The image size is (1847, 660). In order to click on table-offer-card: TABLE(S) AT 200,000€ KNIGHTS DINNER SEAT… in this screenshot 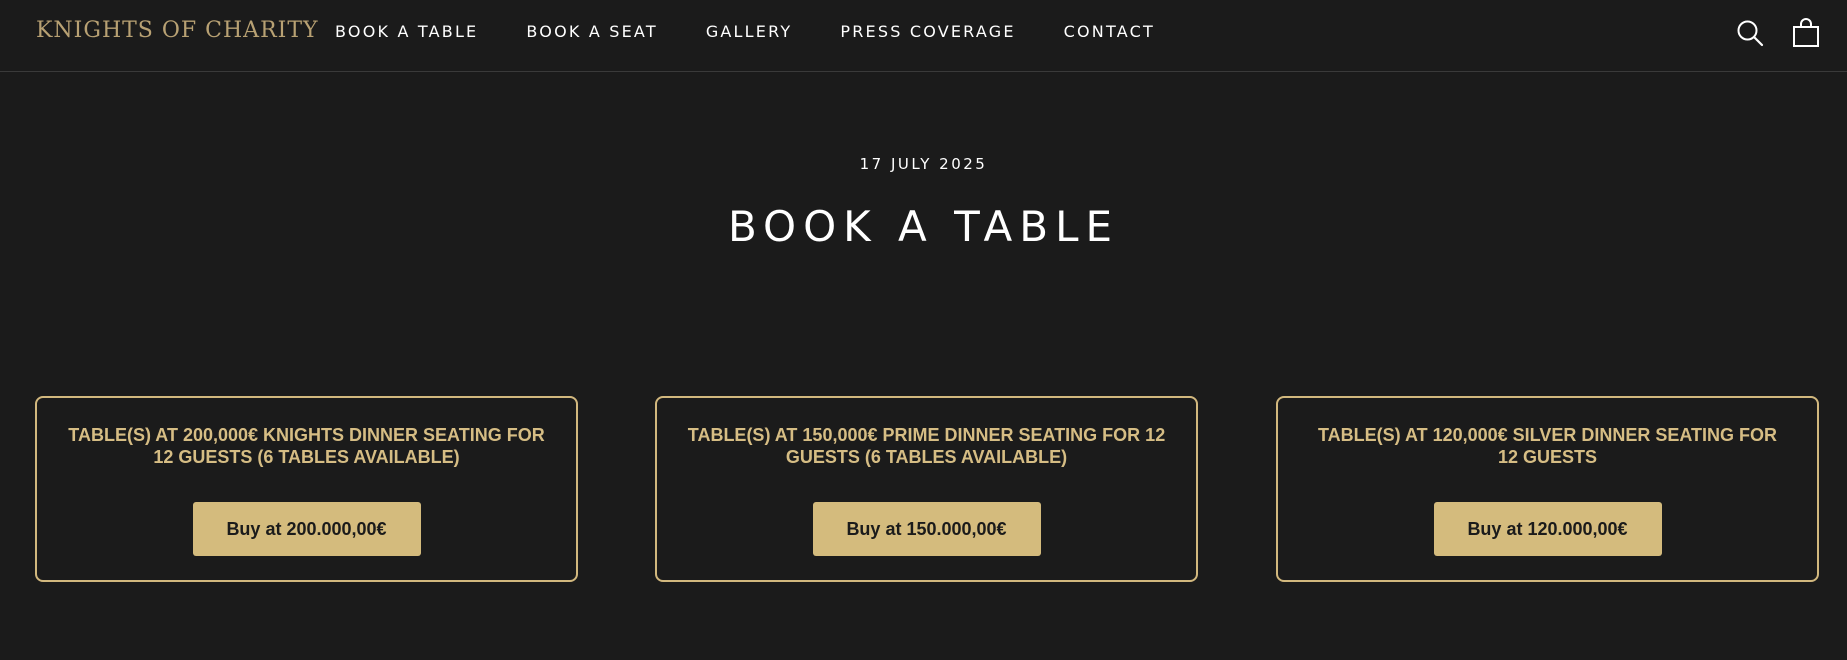, I will do `click(306, 489)`.